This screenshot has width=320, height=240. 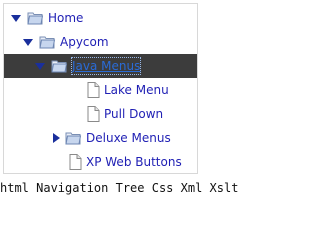 What do you see at coordinates (56, 138) in the screenshot?
I see `expand-arrow-right-icon` at bounding box center [56, 138].